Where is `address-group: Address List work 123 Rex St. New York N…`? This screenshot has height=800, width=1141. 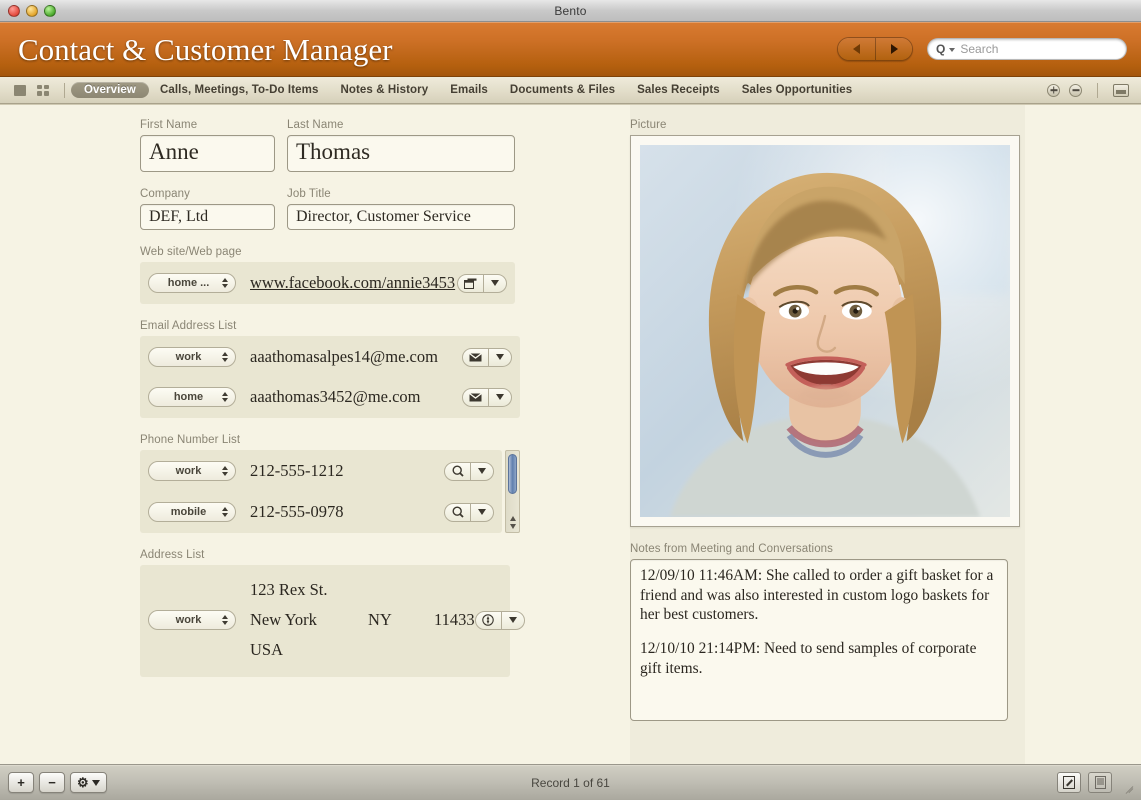 address-group: Address List work 123 Rex St. New York N… is located at coordinates (332, 613).